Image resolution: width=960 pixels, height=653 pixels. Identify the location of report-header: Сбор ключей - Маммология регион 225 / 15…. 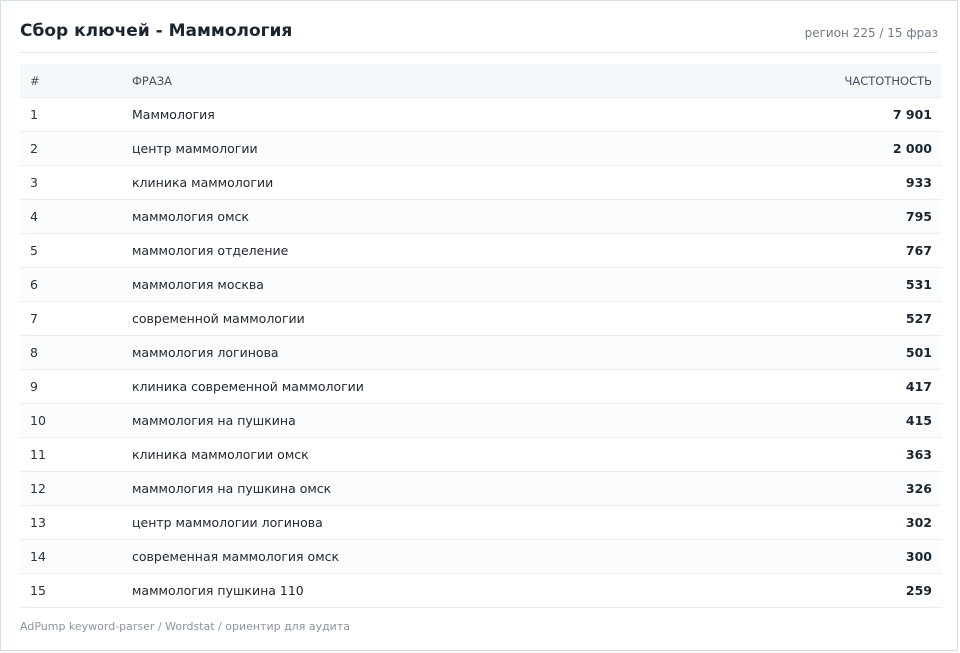
(479, 27).